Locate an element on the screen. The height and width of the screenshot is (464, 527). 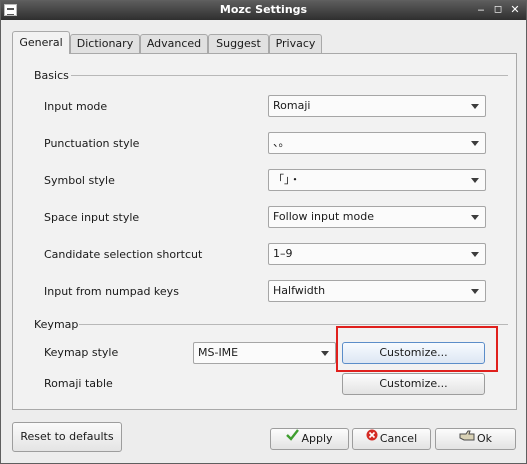
tab-general: General is located at coordinates (41, 42).